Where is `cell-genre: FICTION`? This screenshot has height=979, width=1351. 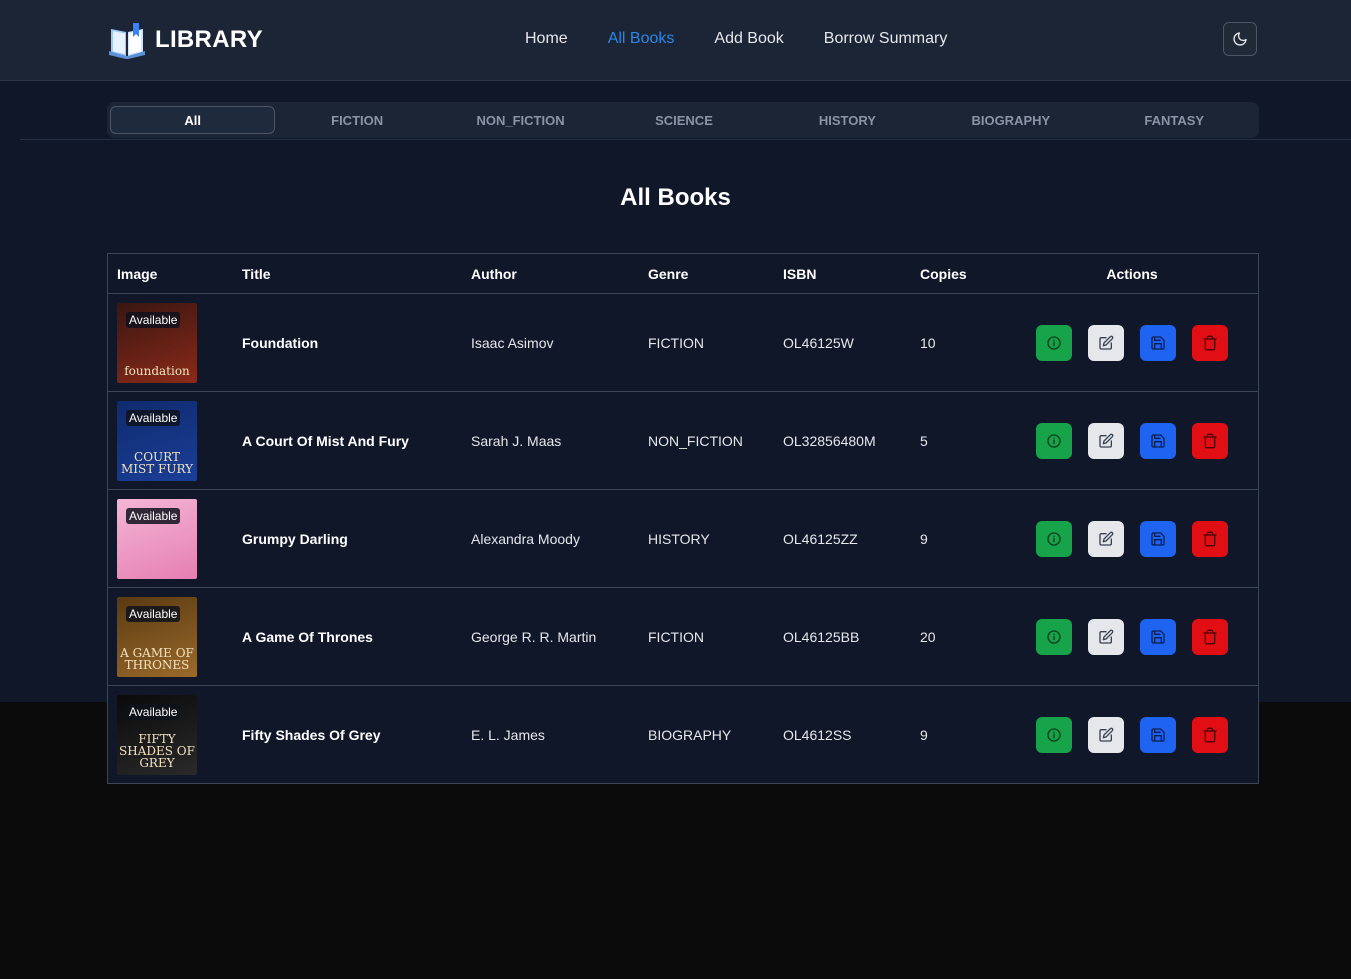
cell-genre: FICTION is located at coordinates (706, 342).